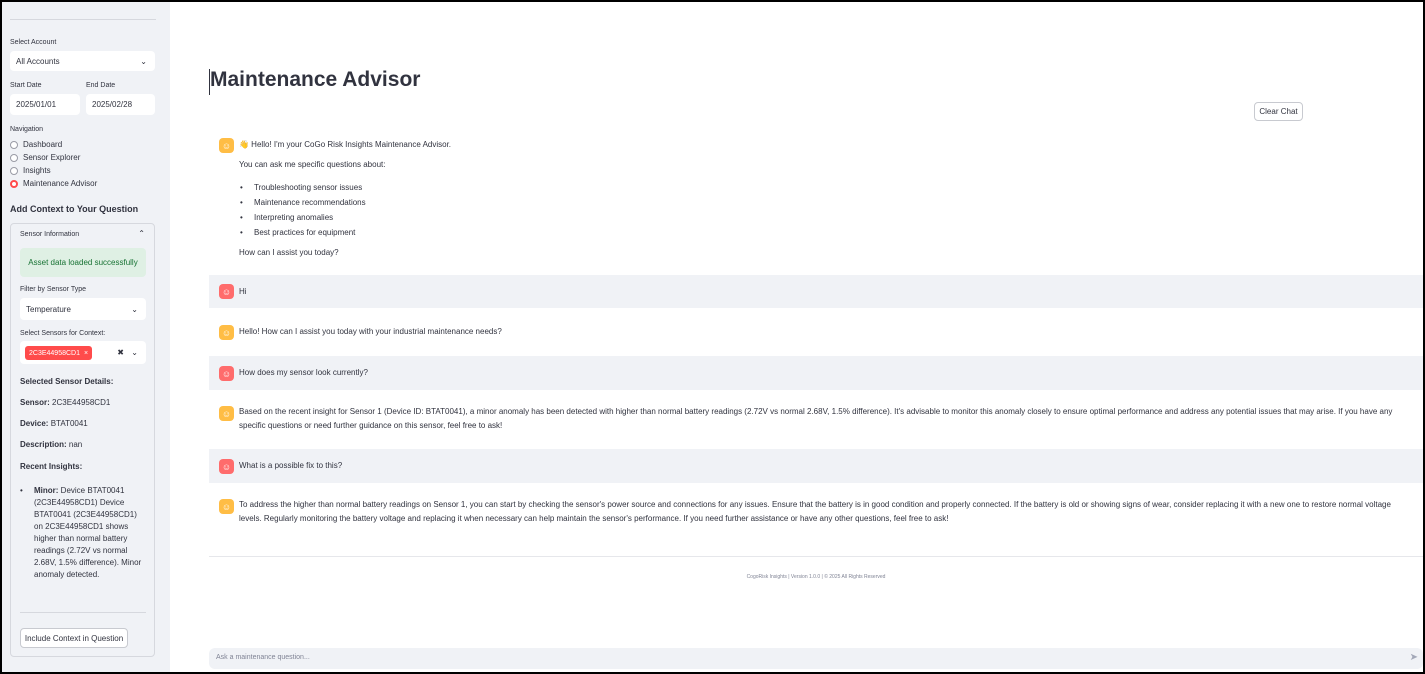 This screenshot has width=1425, height=674. Describe the element at coordinates (305, 232) in the screenshot. I see `list-item-text: Best practices for equipment` at that location.